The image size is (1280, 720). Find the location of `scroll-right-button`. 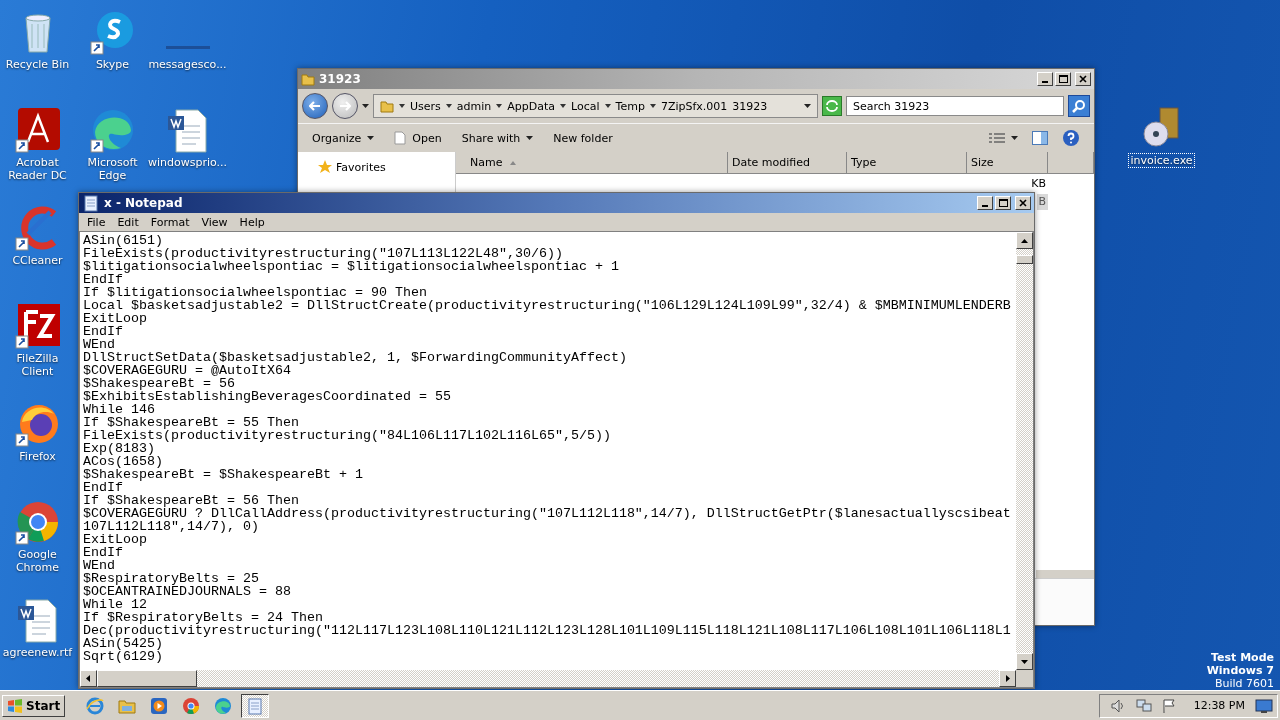

scroll-right-button is located at coordinates (1007, 678).